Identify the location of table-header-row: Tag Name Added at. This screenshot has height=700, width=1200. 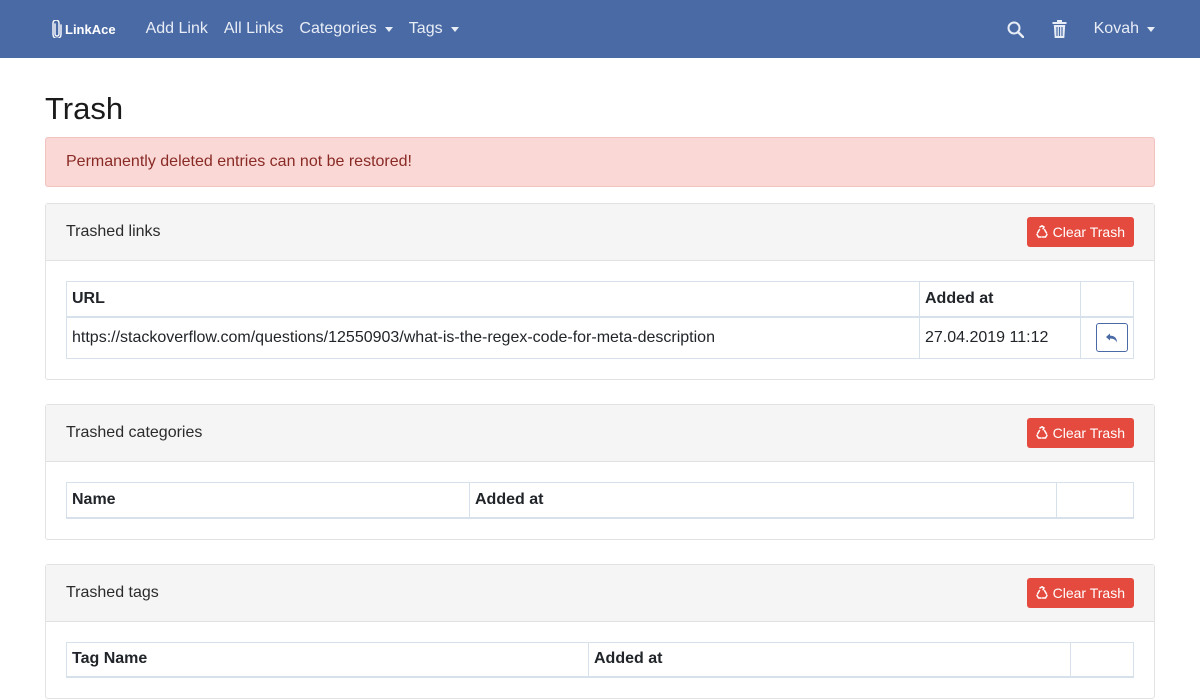
(600, 659).